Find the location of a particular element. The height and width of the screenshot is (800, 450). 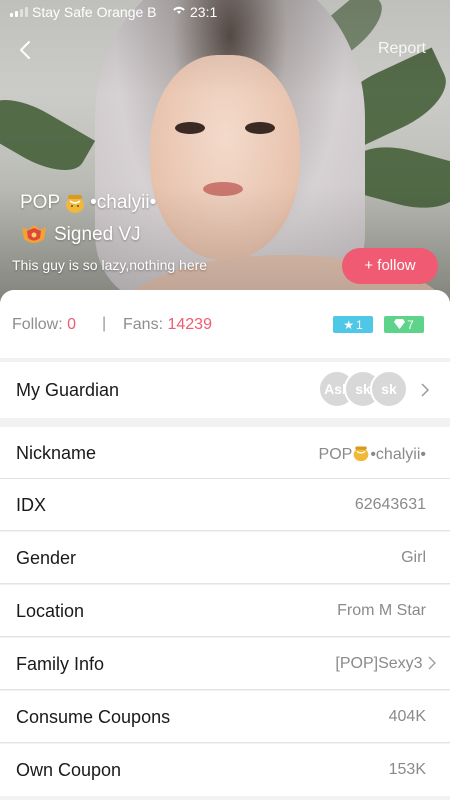

follow-count: Follow: 0 is located at coordinates (44, 325).